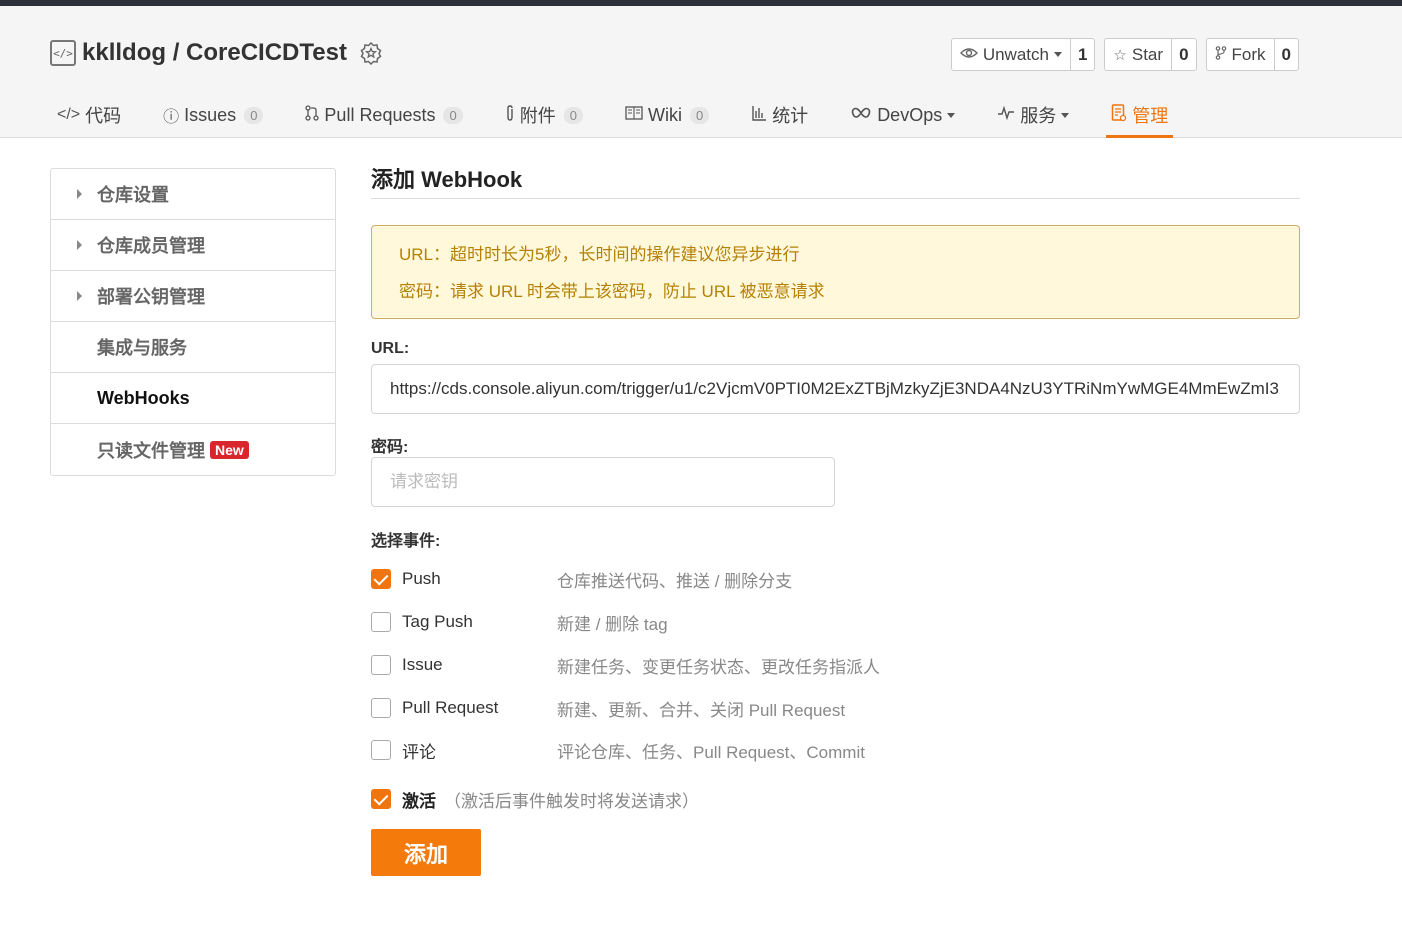 This screenshot has width=1402, height=925. What do you see at coordinates (422, 664) in the screenshot?
I see `event-name: Issue` at bounding box center [422, 664].